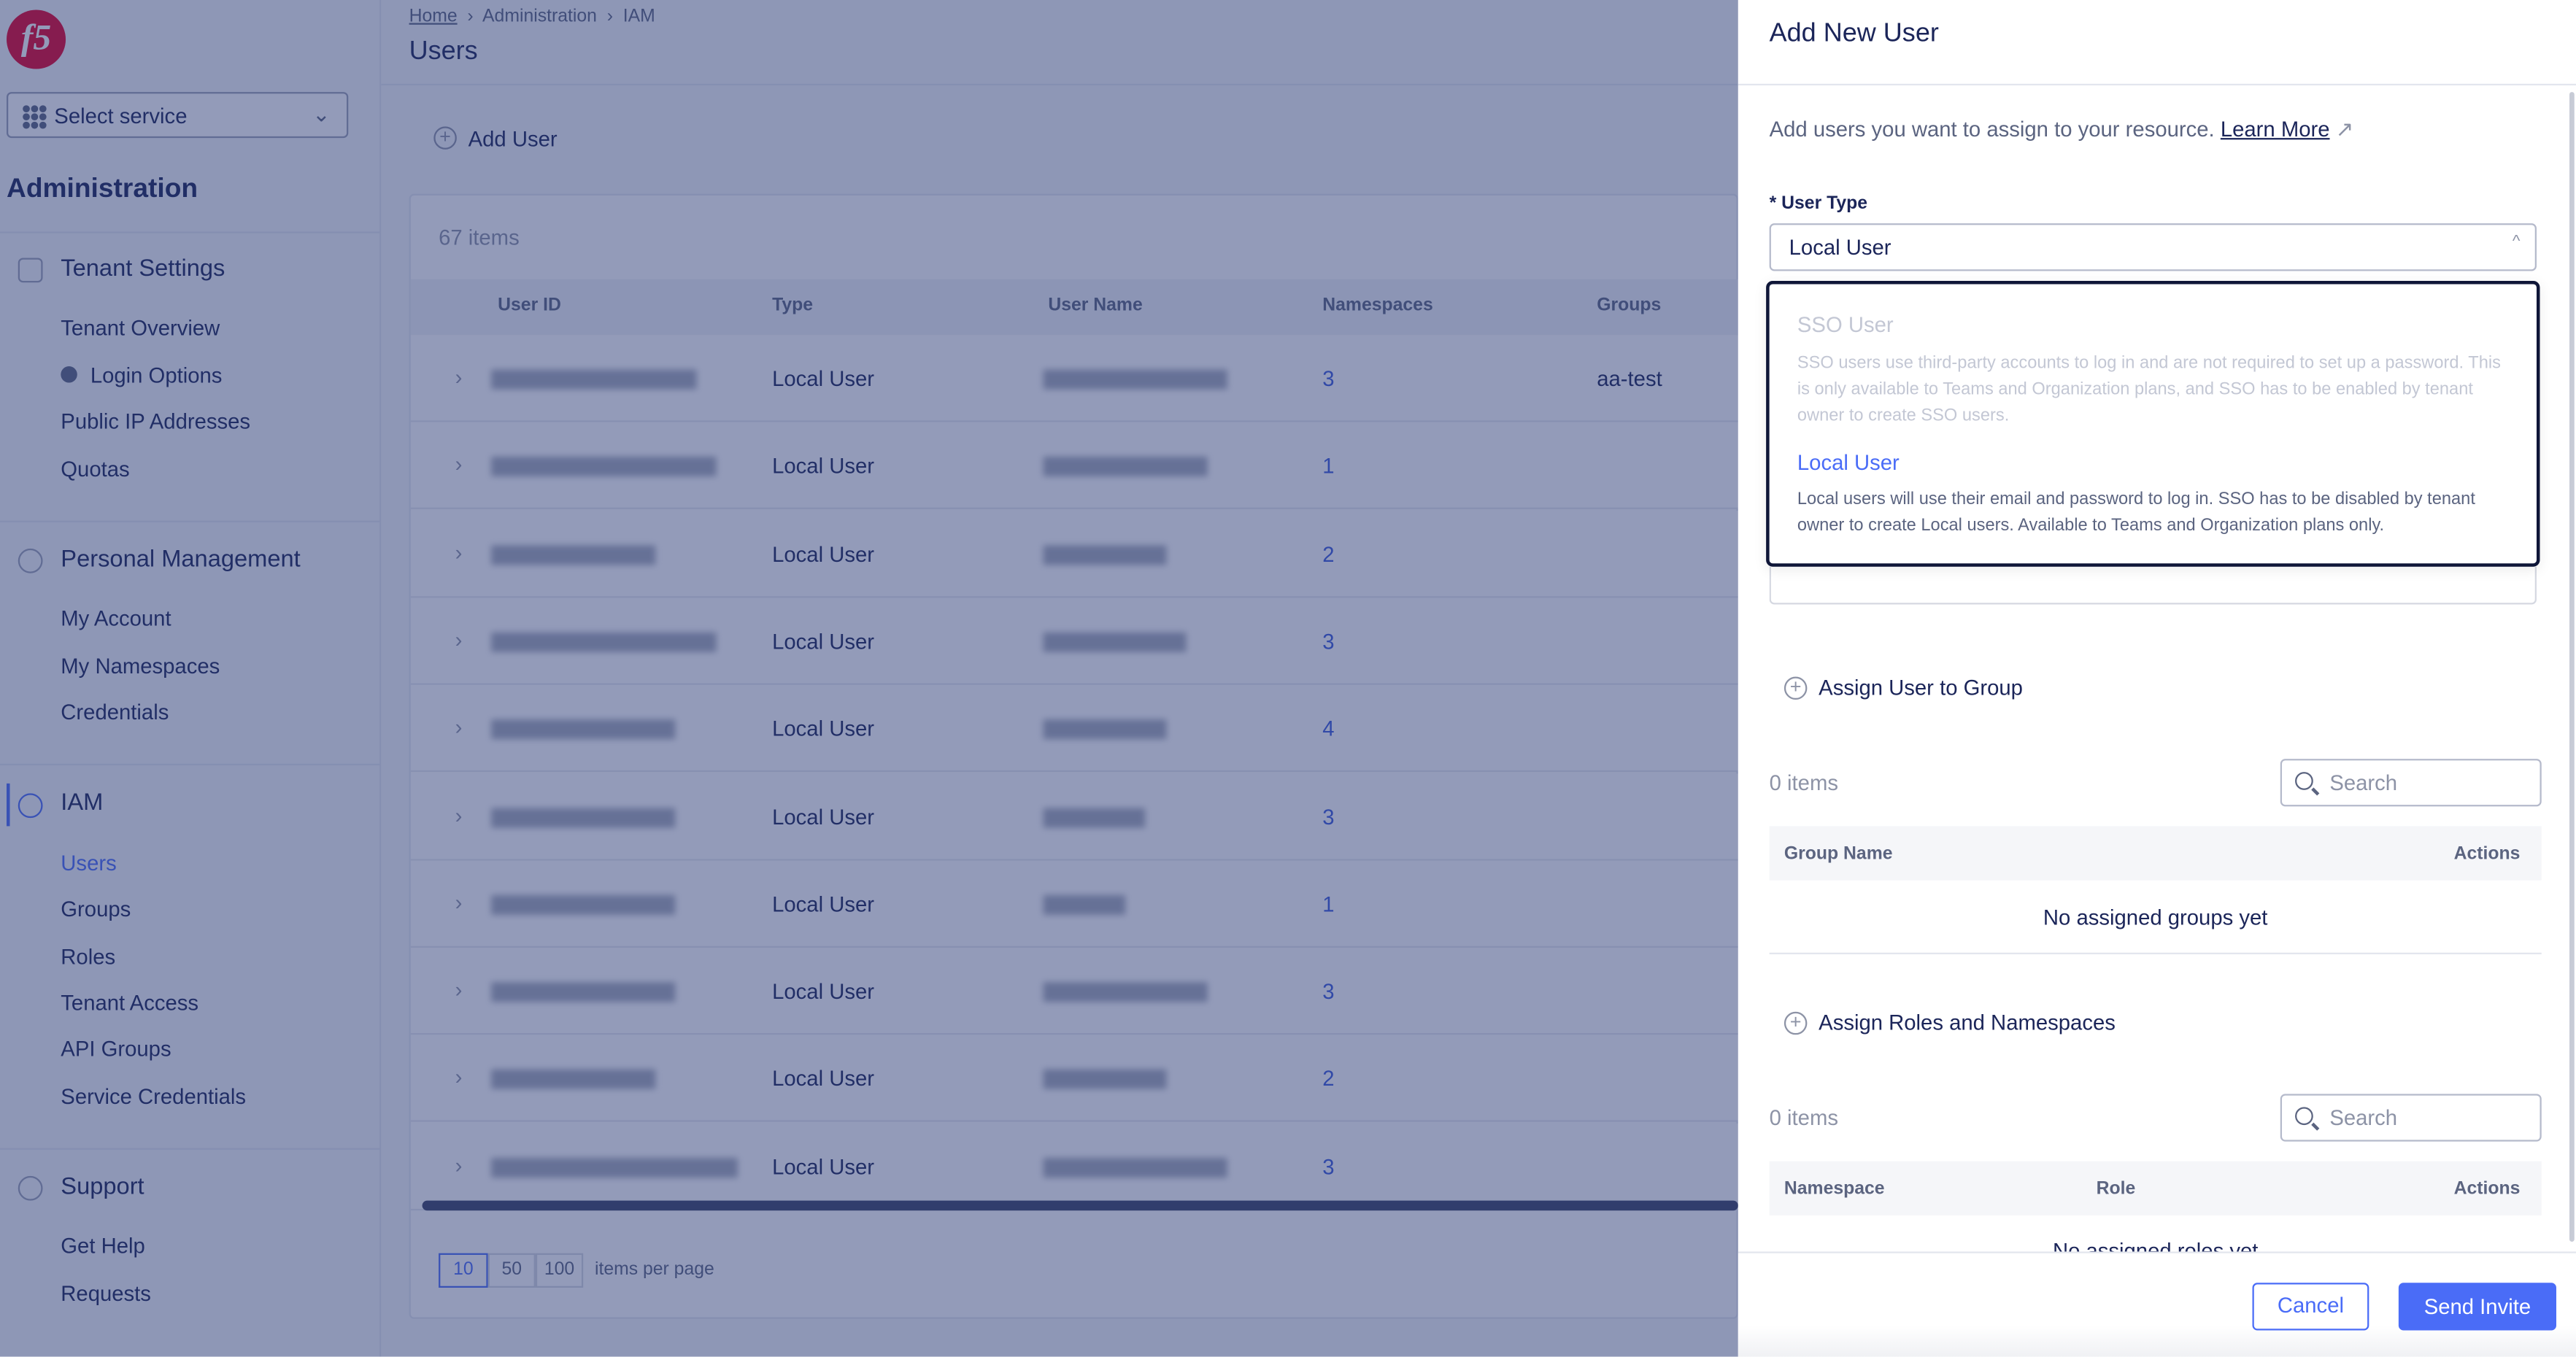  Describe the element at coordinates (1845, 324) in the screenshot. I see `option-sso-user: SSO User` at that location.